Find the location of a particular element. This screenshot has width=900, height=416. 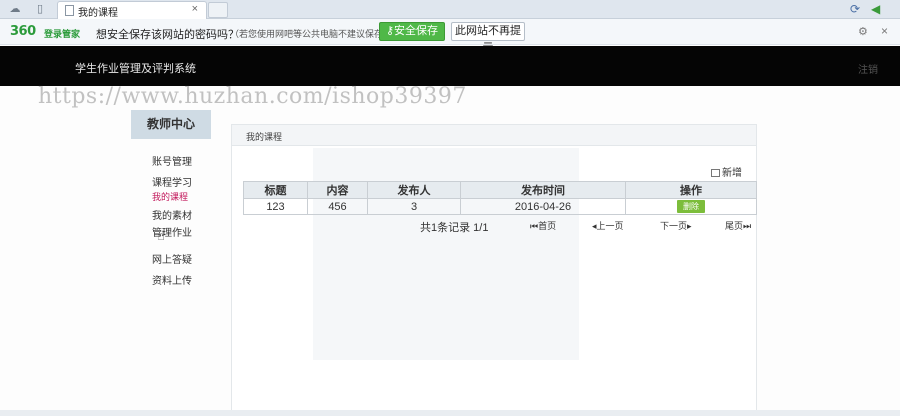

logo-subtitle: 登录管家 is located at coordinates (62, 34).